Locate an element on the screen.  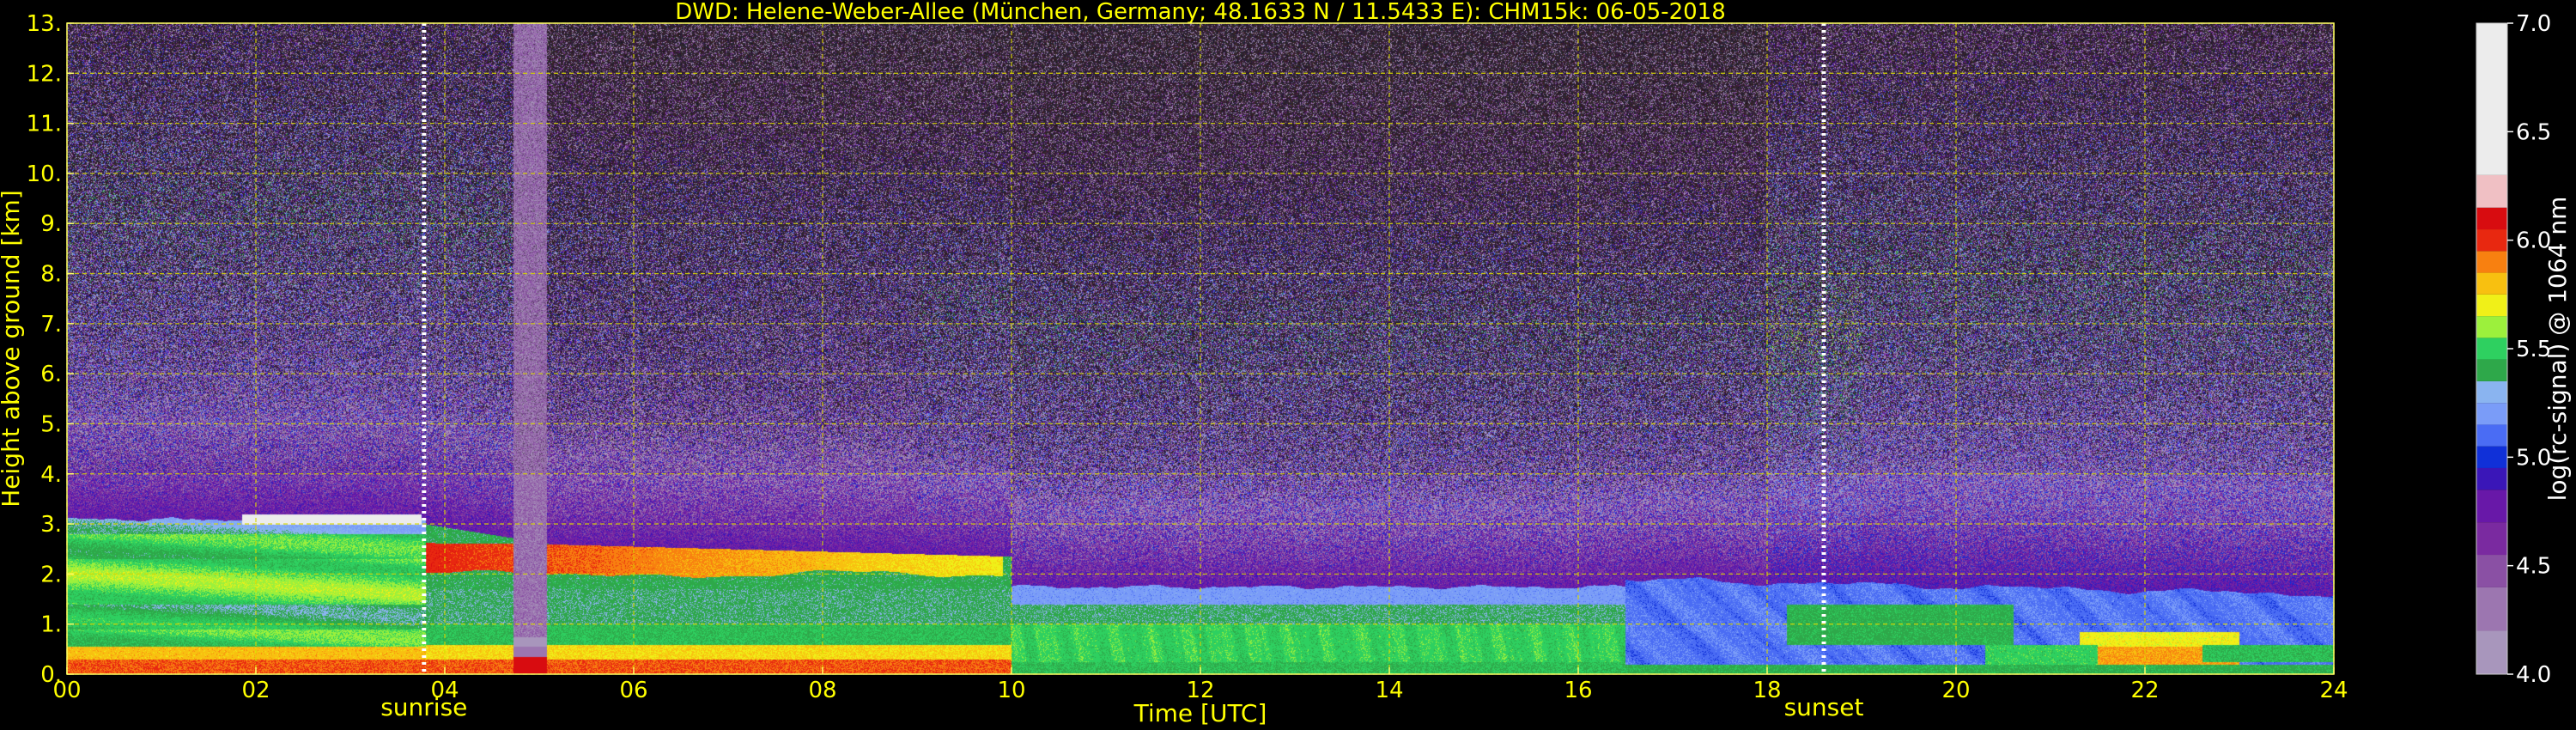
x-tick-label: 06 is located at coordinates (633, 690).